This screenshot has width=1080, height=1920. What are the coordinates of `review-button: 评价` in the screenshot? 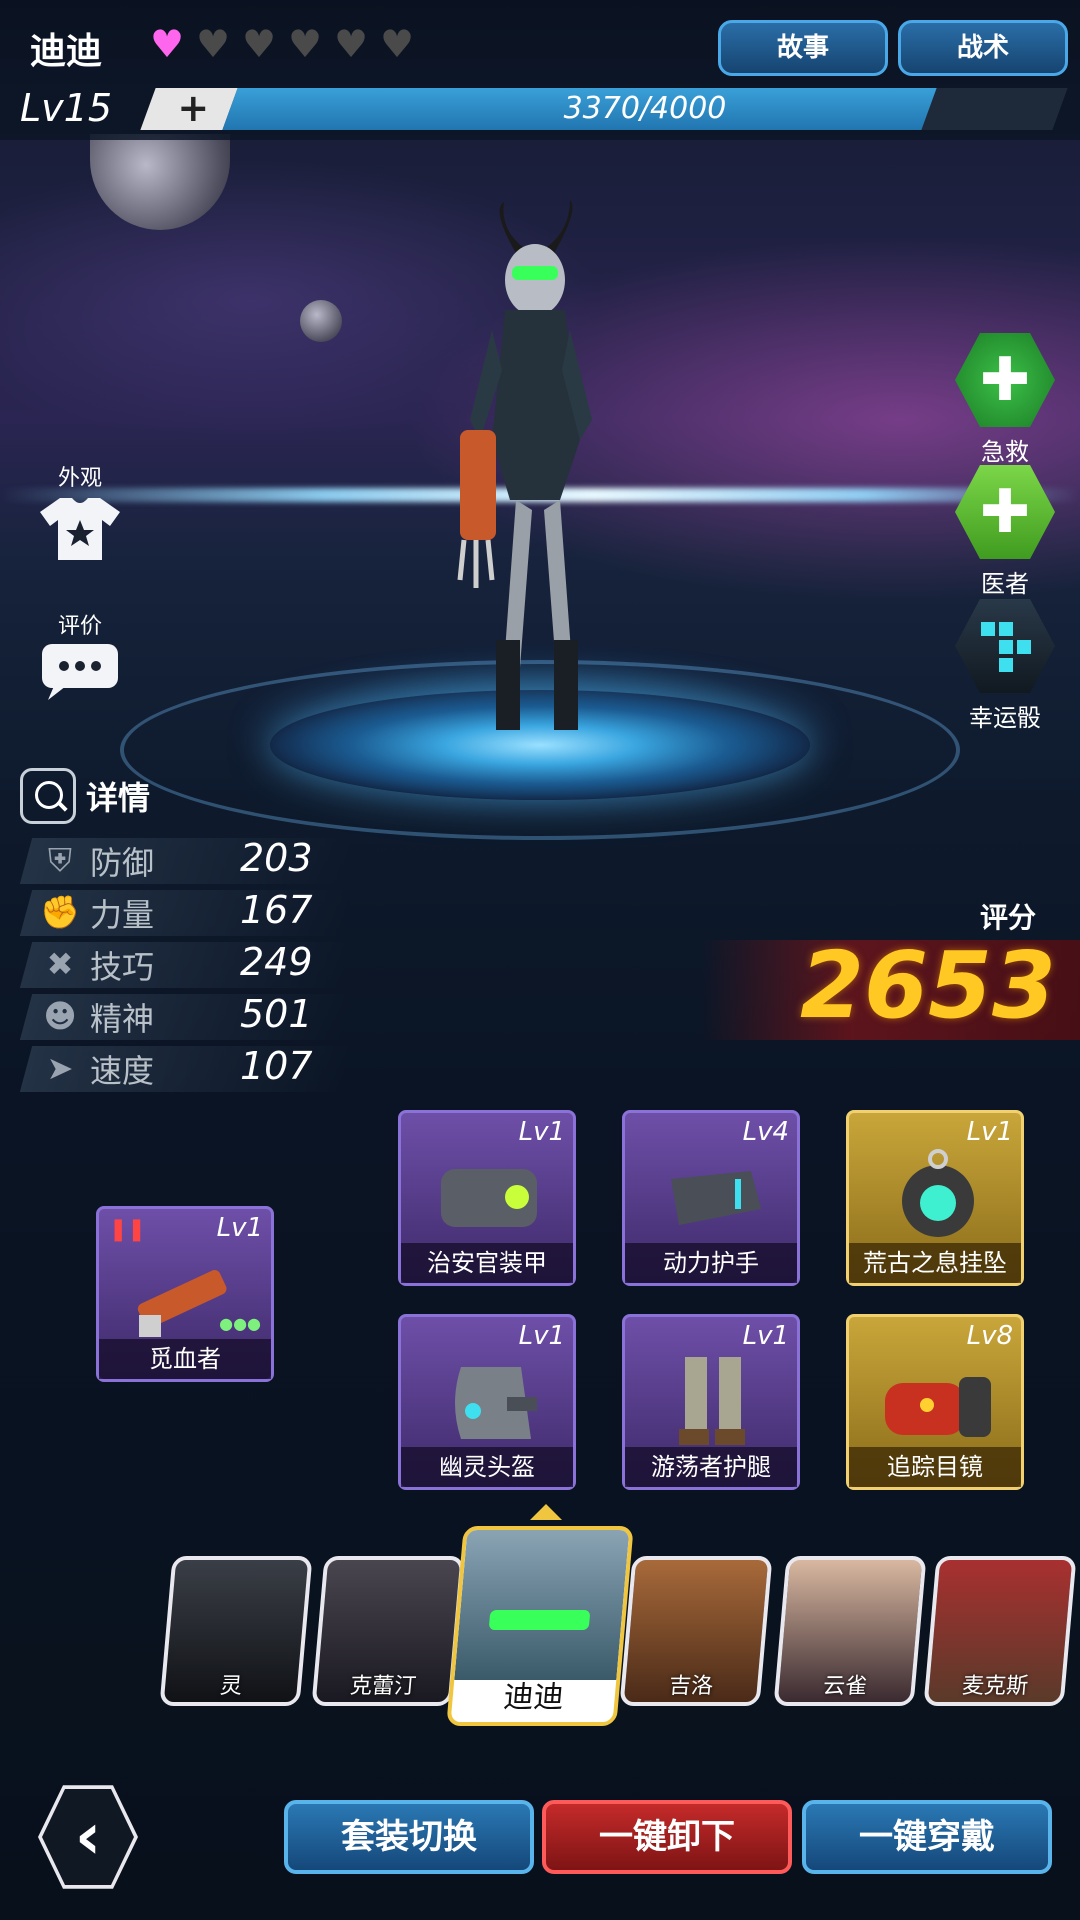 It's located at (80, 658).